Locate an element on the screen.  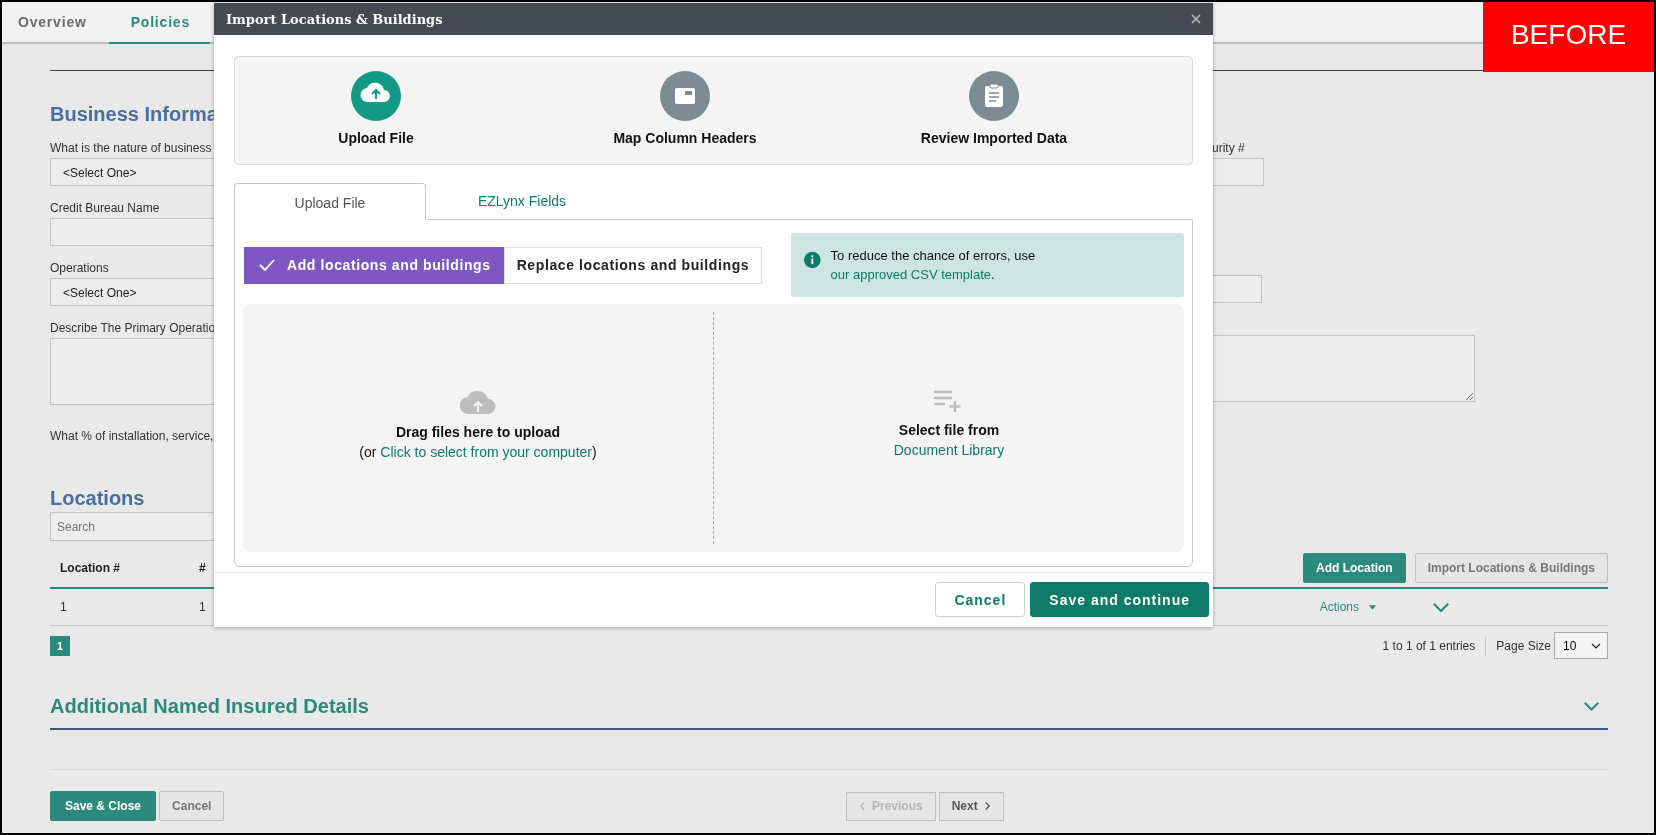
section-heading: Additional Named Insured Details is located at coordinates (209, 706).